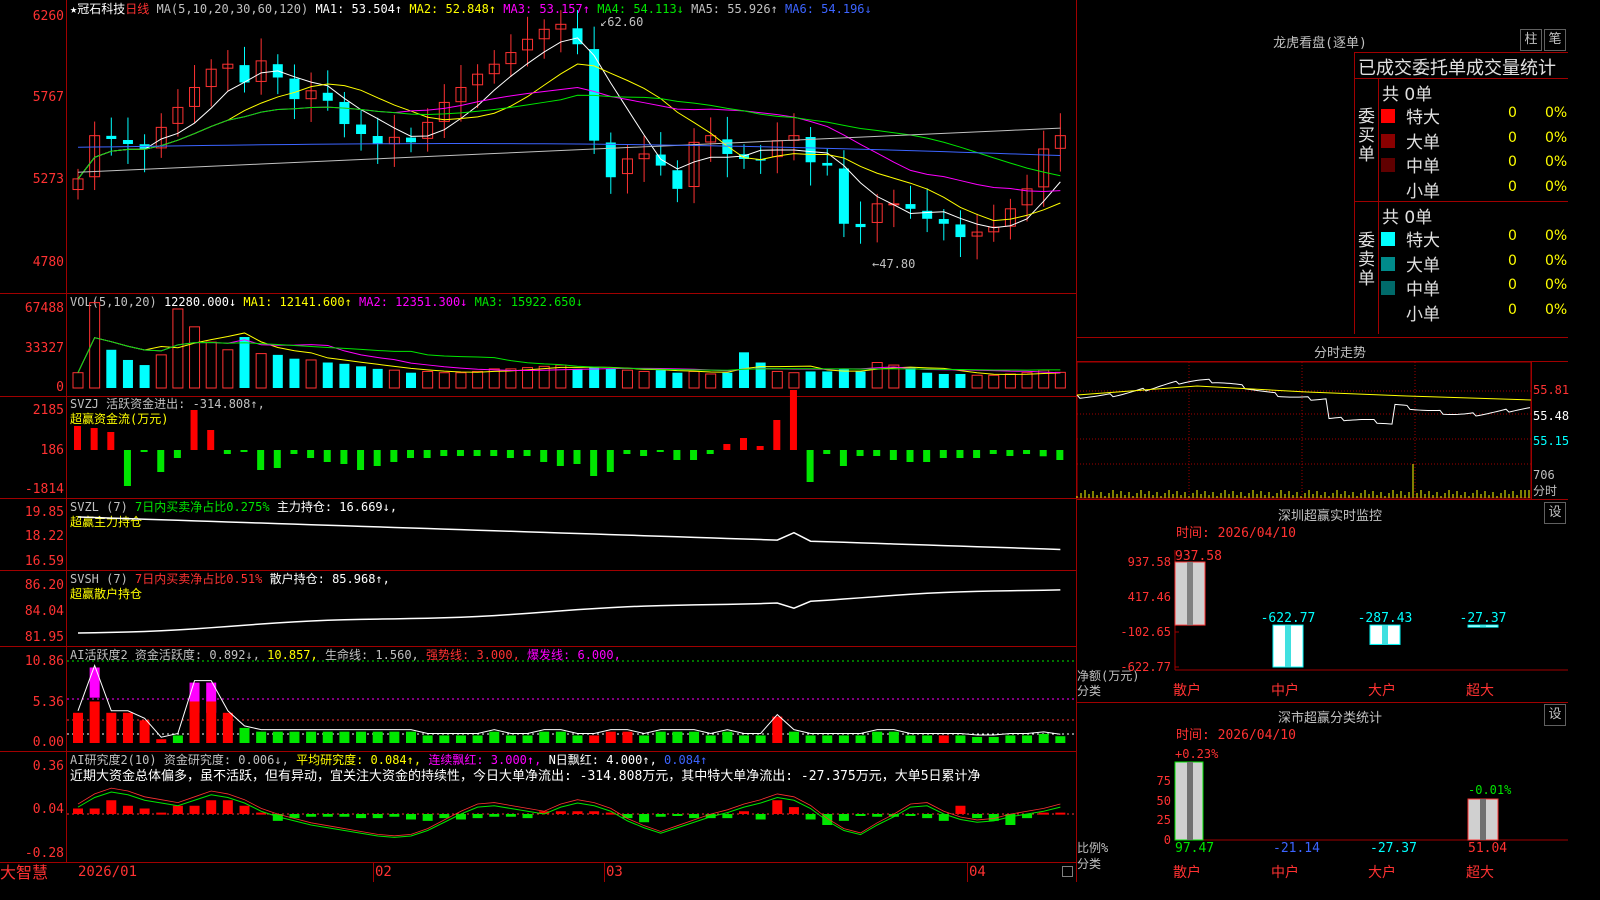 The image size is (1600, 900). I want to click on stat-settings-button: 设, so click(1555, 715).